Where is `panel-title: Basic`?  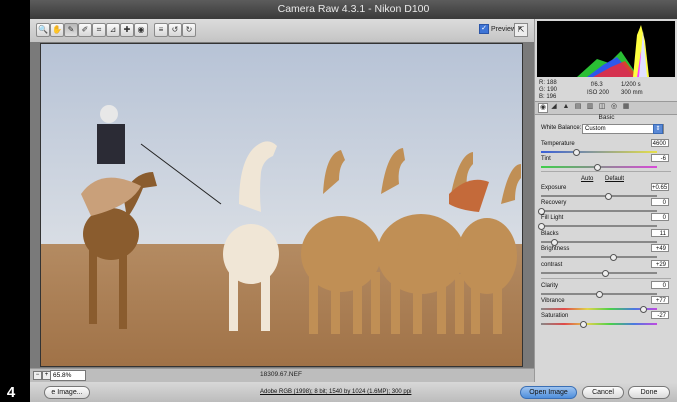
panel-title: Basic is located at coordinates (606, 117).